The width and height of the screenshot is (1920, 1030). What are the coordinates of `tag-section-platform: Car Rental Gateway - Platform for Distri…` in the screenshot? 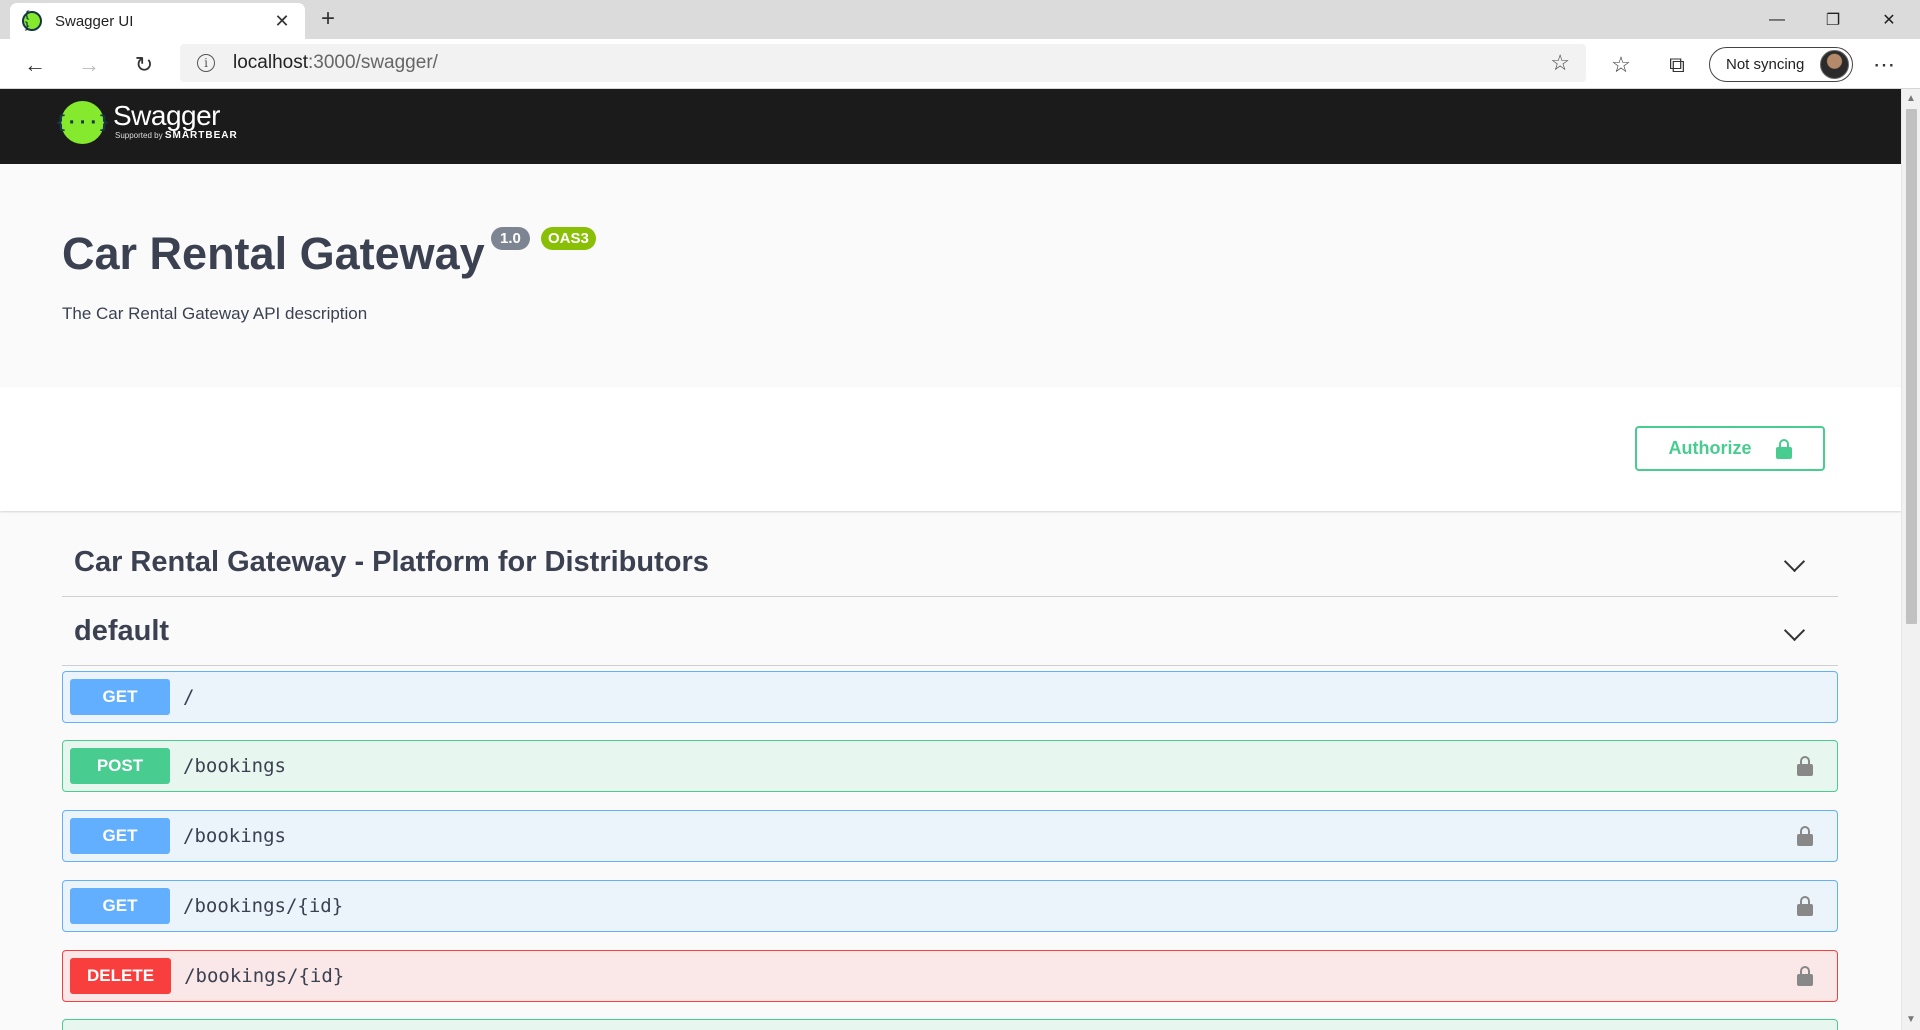 It's located at (950, 563).